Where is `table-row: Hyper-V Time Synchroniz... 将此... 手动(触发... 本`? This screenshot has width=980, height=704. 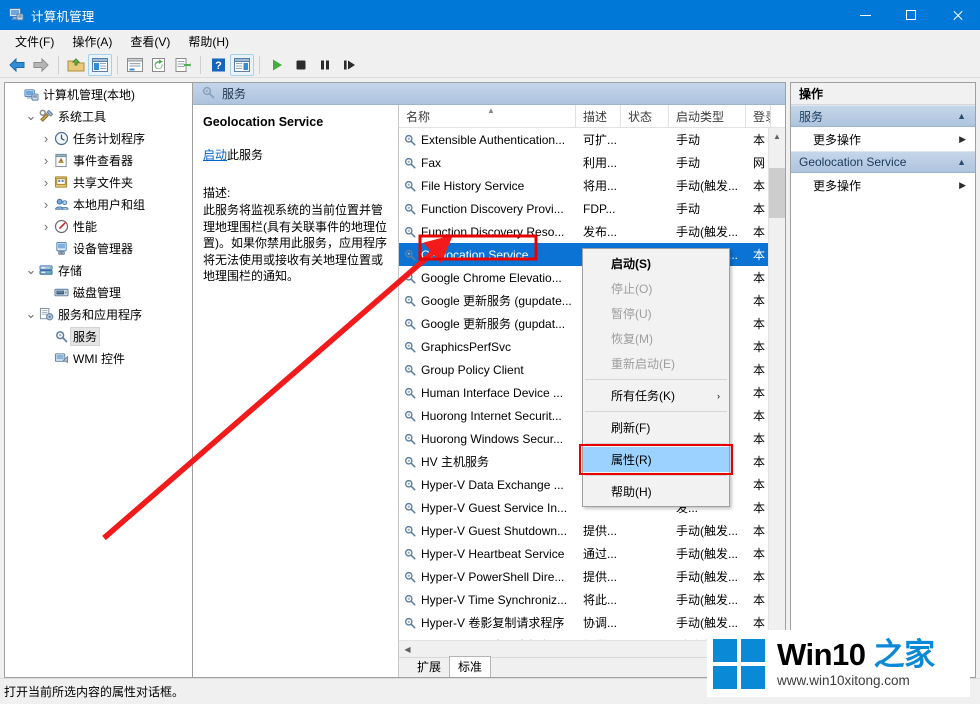 table-row: Hyper-V Time Synchroniz... 将此... 手动(触发... 本 is located at coordinates (592, 599).